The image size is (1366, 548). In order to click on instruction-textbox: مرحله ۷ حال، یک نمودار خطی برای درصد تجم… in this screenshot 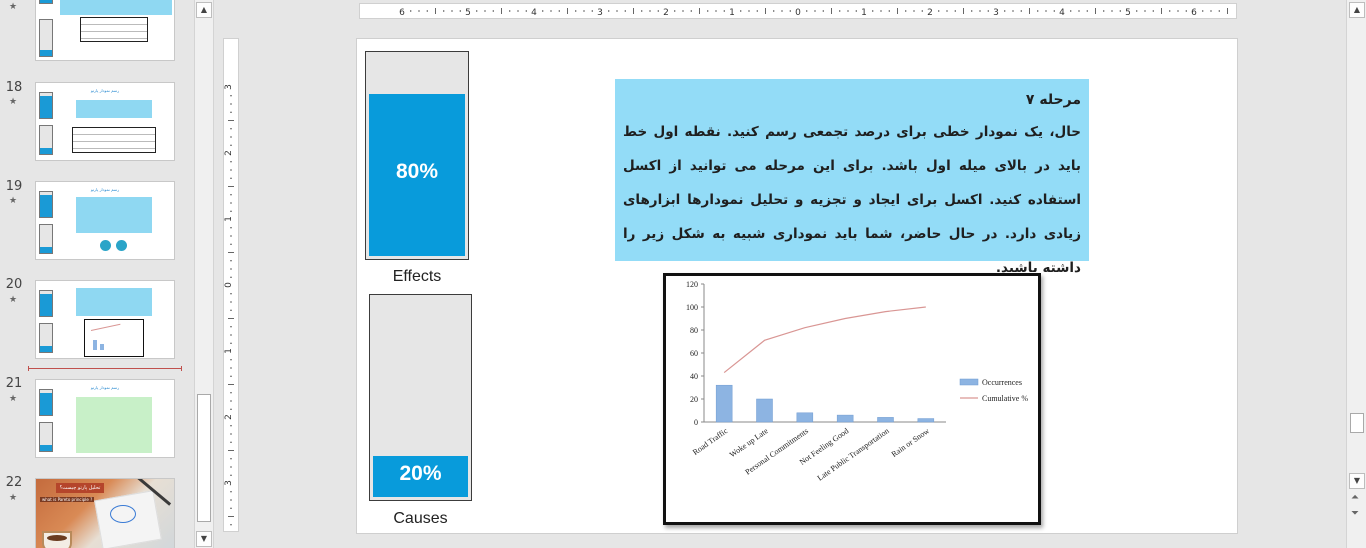, I will do `click(852, 177)`.